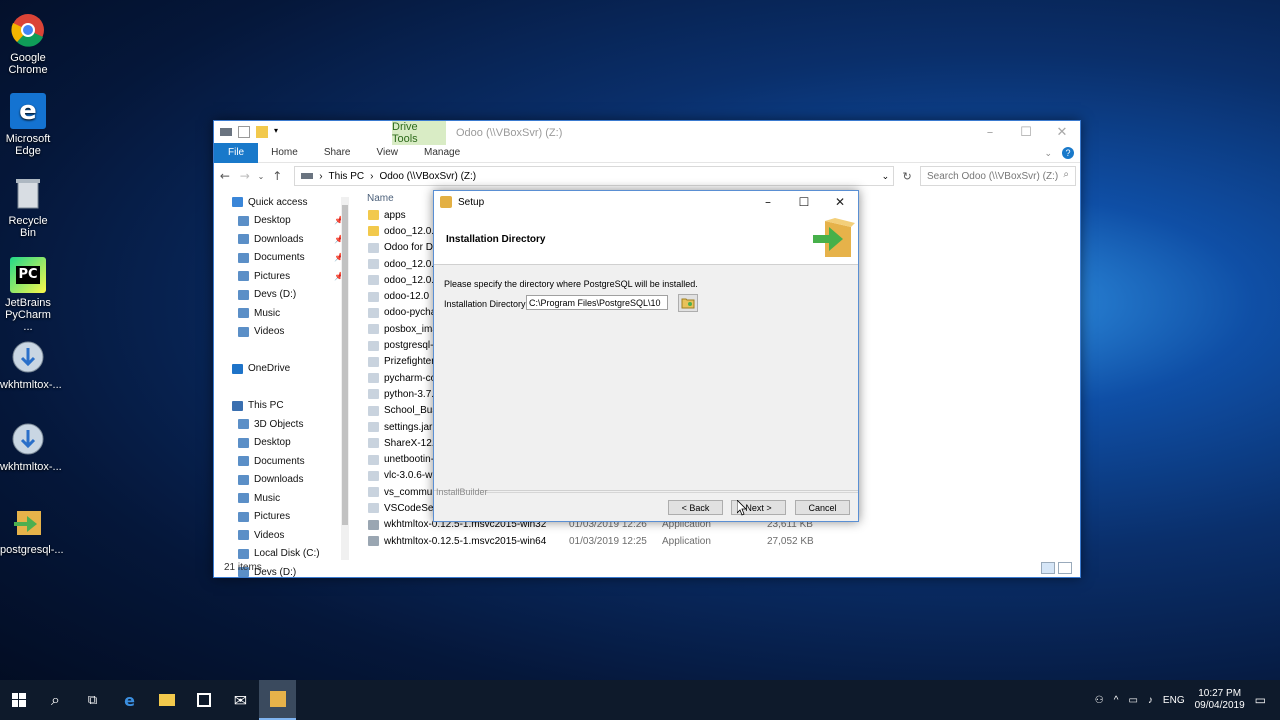 The width and height of the screenshot is (1280, 720). What do you see at coordinates (281, 202) in the screenshot?
I see `nav-item: Quick access` at bounding box center [281, 202].